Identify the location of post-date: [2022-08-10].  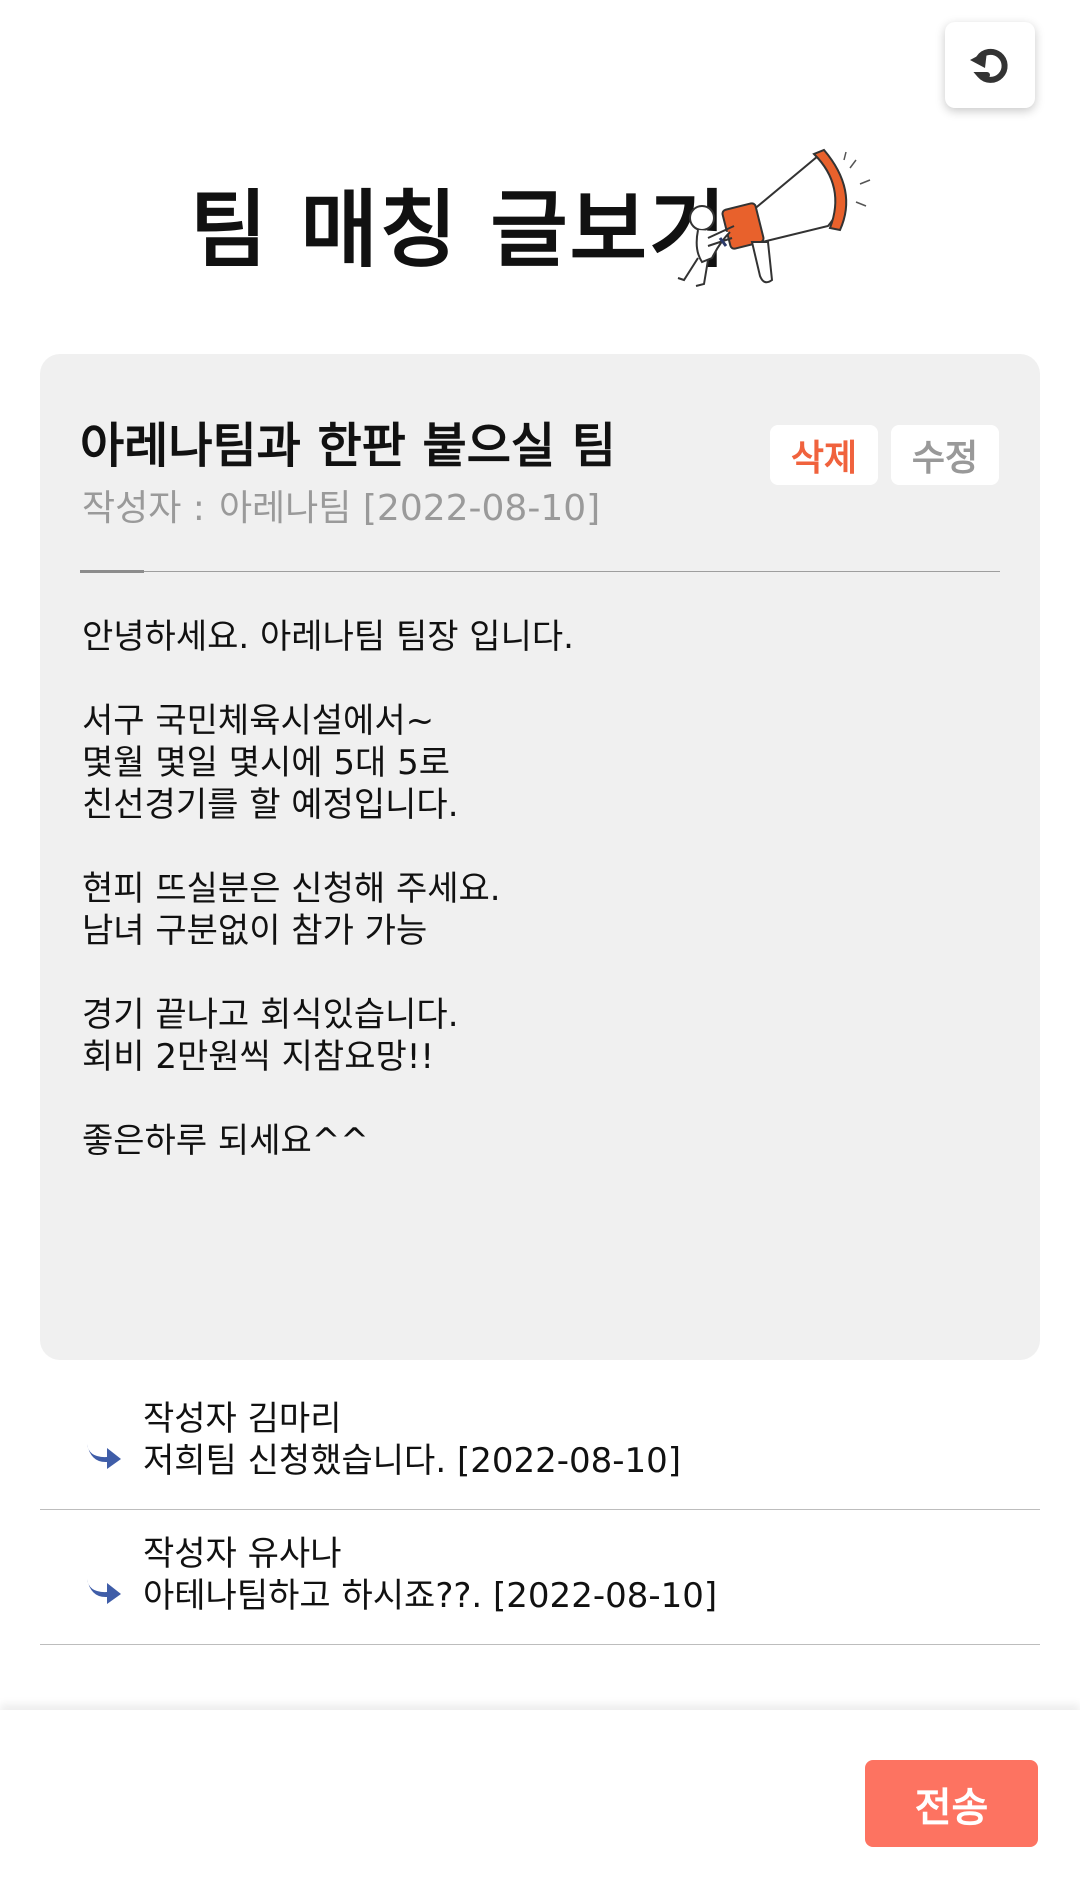
(481, 508).